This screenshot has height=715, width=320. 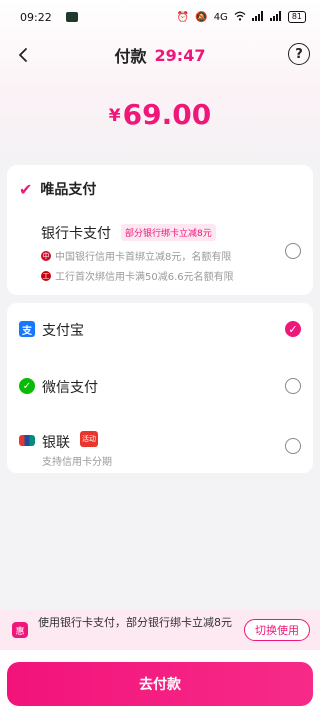 I want to click on payment-countdown: 29:47, so click(x=180, y=55).